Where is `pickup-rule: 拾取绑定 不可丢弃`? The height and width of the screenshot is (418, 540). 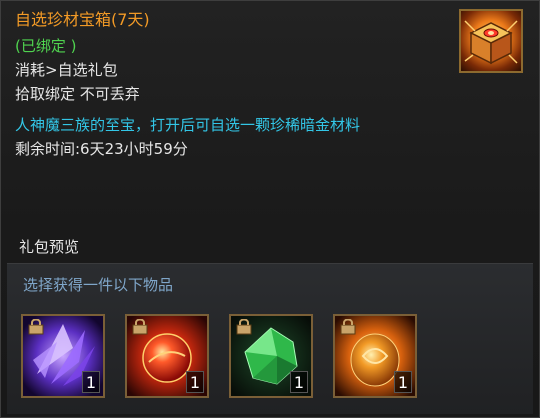
pickup-rule: 拾取绑定 不可丢弃 is located at coordinates (77, 94).